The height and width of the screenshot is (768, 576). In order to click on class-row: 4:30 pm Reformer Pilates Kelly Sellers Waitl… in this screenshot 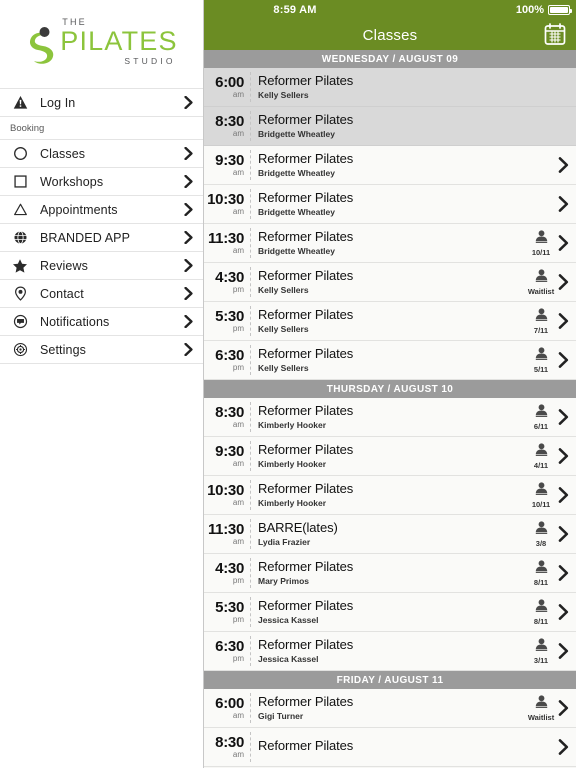, I will do `click(390, 282)`.